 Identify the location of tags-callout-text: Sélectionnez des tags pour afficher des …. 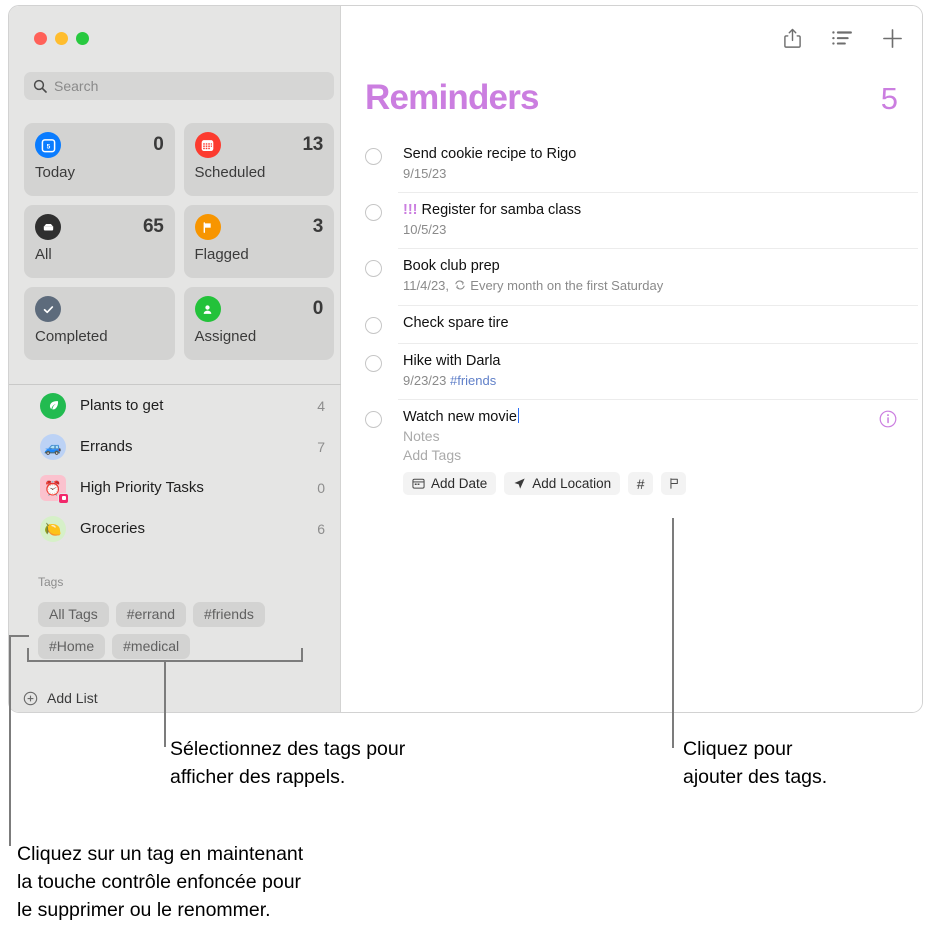
(360, 763).